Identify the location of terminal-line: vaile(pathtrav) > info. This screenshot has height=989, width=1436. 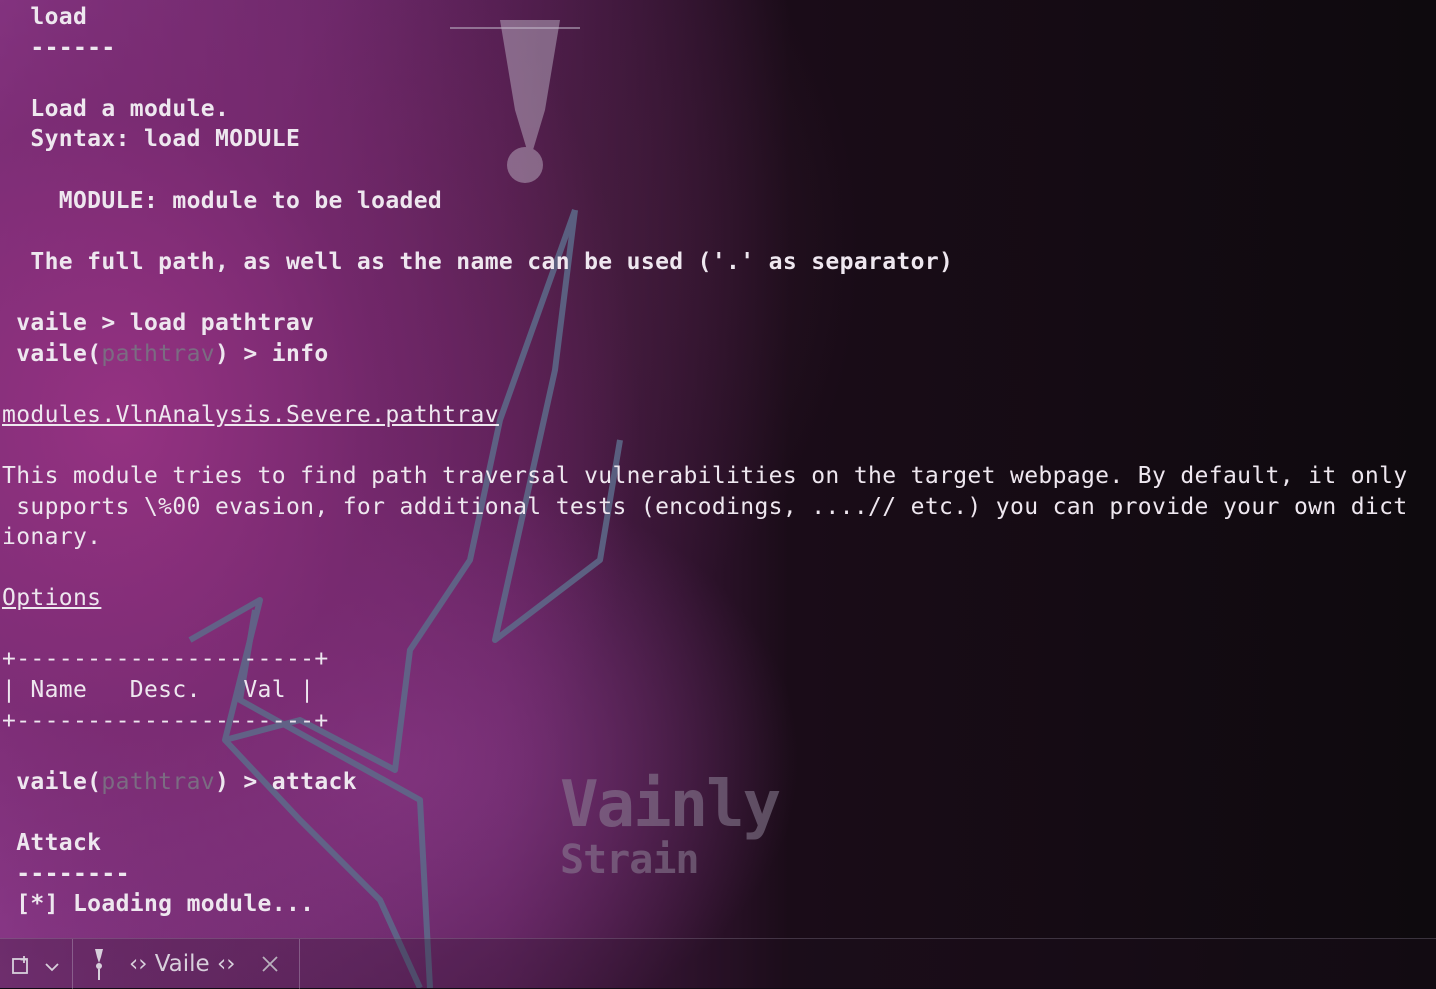
(717, 354).